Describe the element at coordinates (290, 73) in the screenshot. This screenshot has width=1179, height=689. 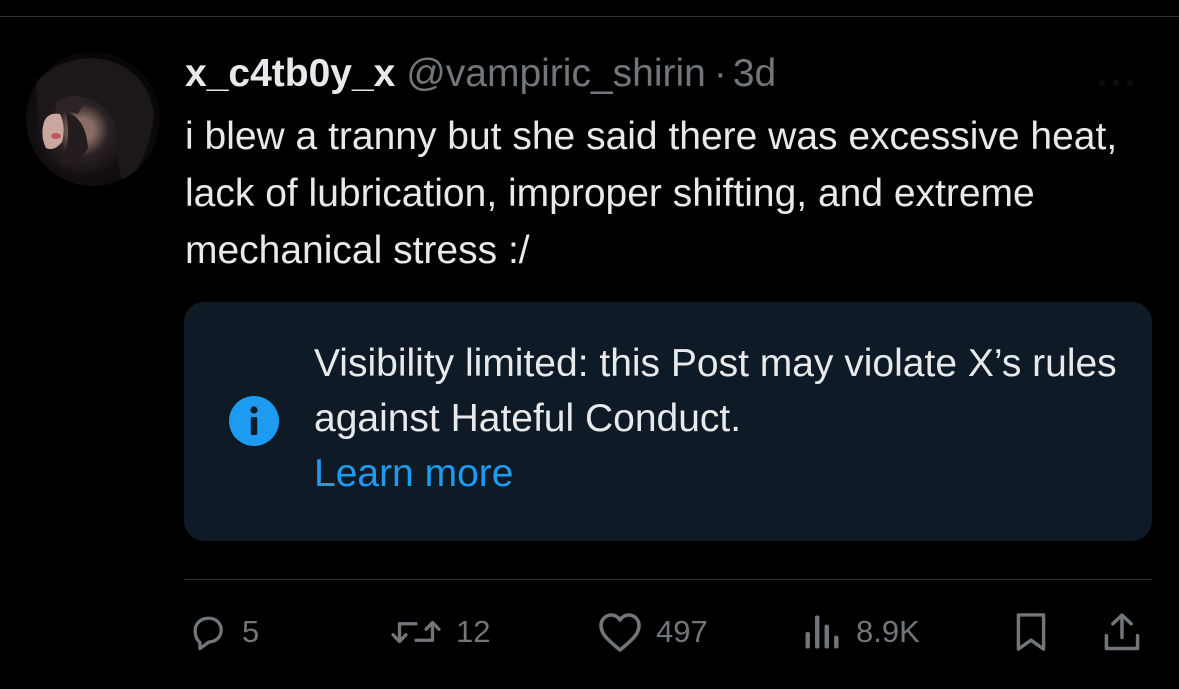
I see `display-name: x_c4tb0y_x` at that location.